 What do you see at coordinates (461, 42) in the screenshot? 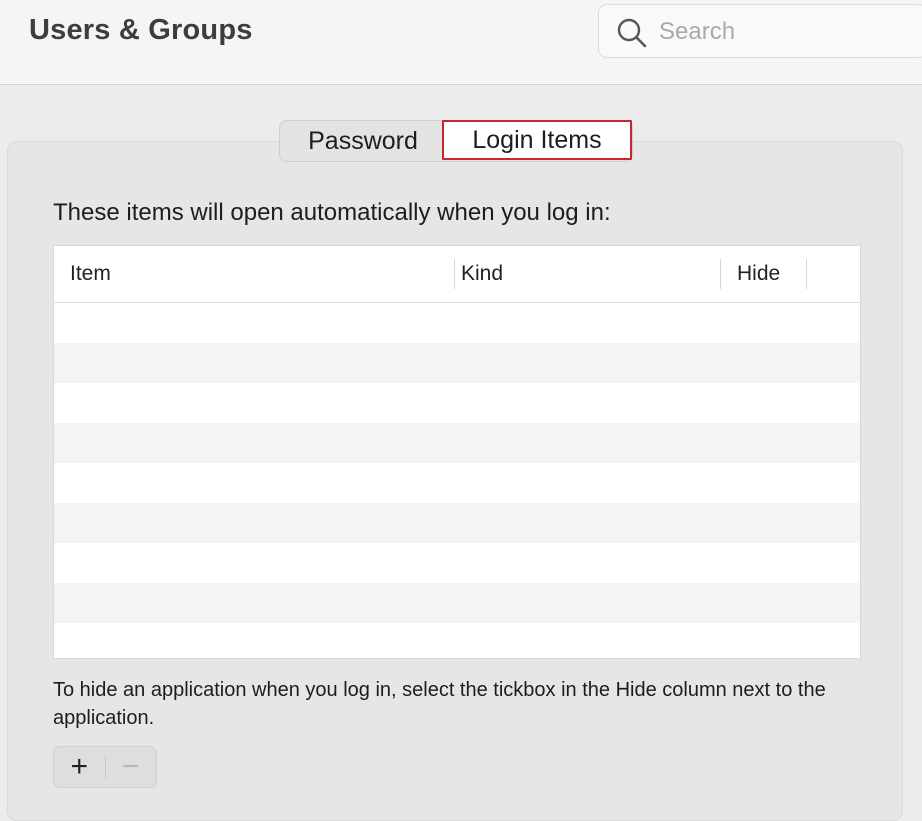
I see `title-bar: Users & Groups` at bounding box center [461, 42].